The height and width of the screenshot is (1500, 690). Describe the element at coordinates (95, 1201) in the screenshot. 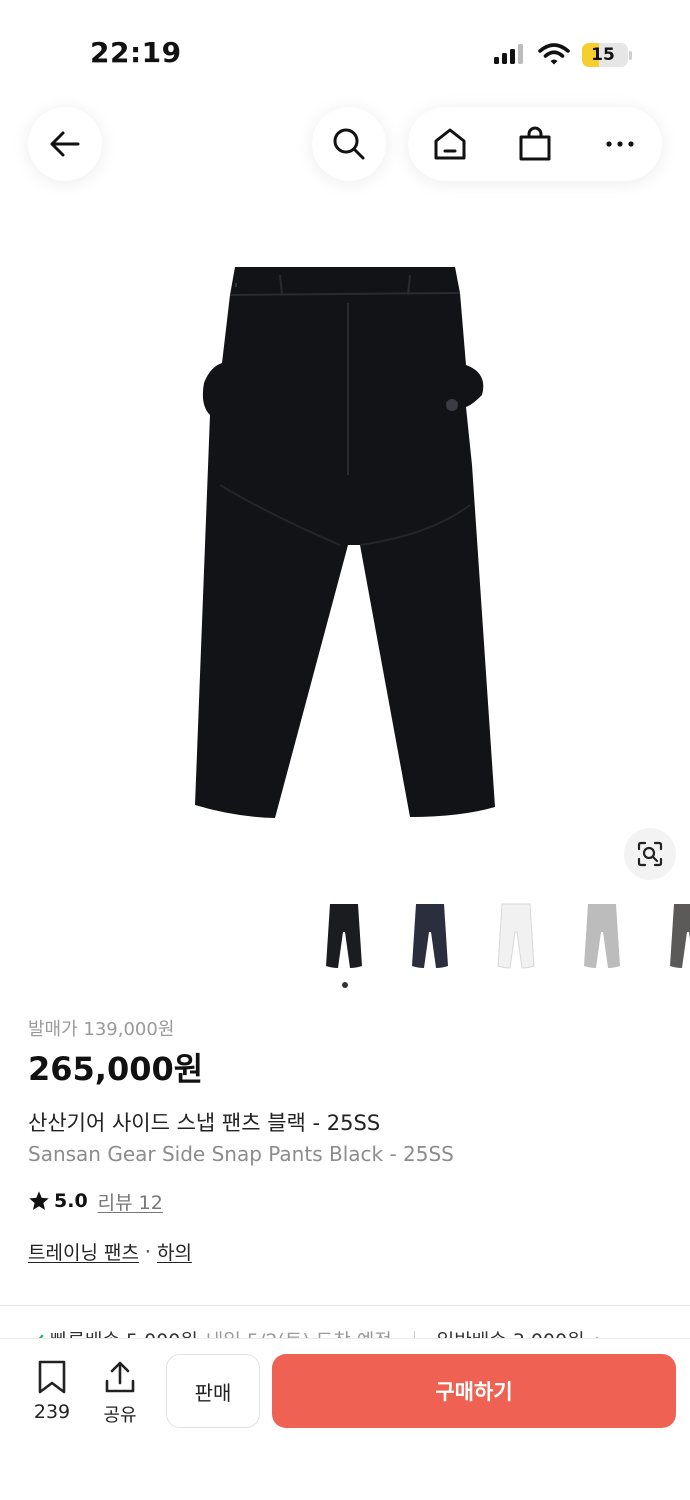

I see `rating-row: 5.0 리뷰 12` at that location.